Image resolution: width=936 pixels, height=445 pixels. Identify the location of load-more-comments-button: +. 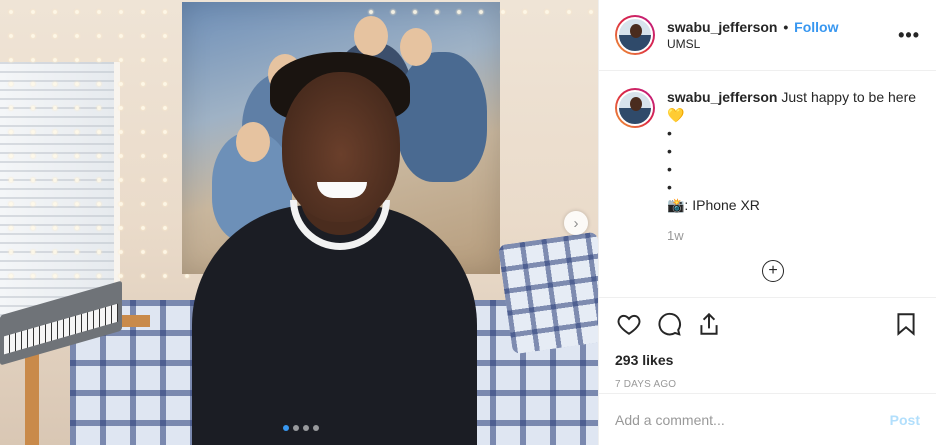
(773, 271).